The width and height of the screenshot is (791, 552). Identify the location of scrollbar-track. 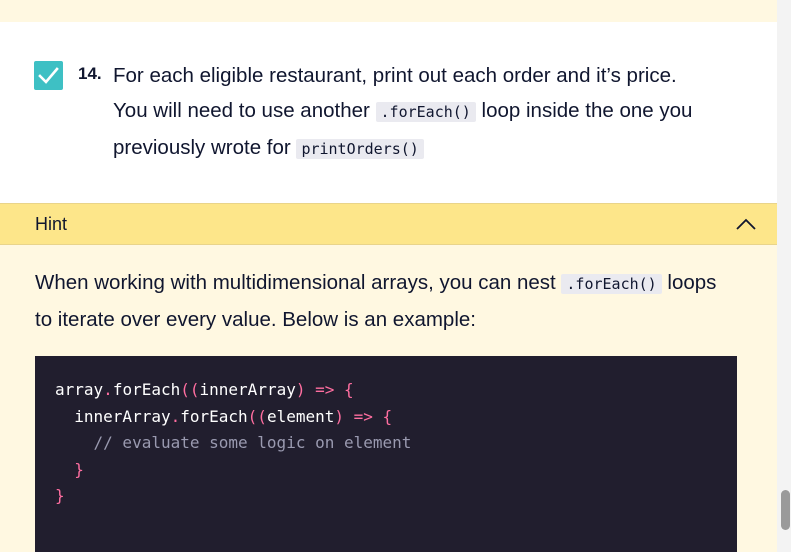
(784, 276).